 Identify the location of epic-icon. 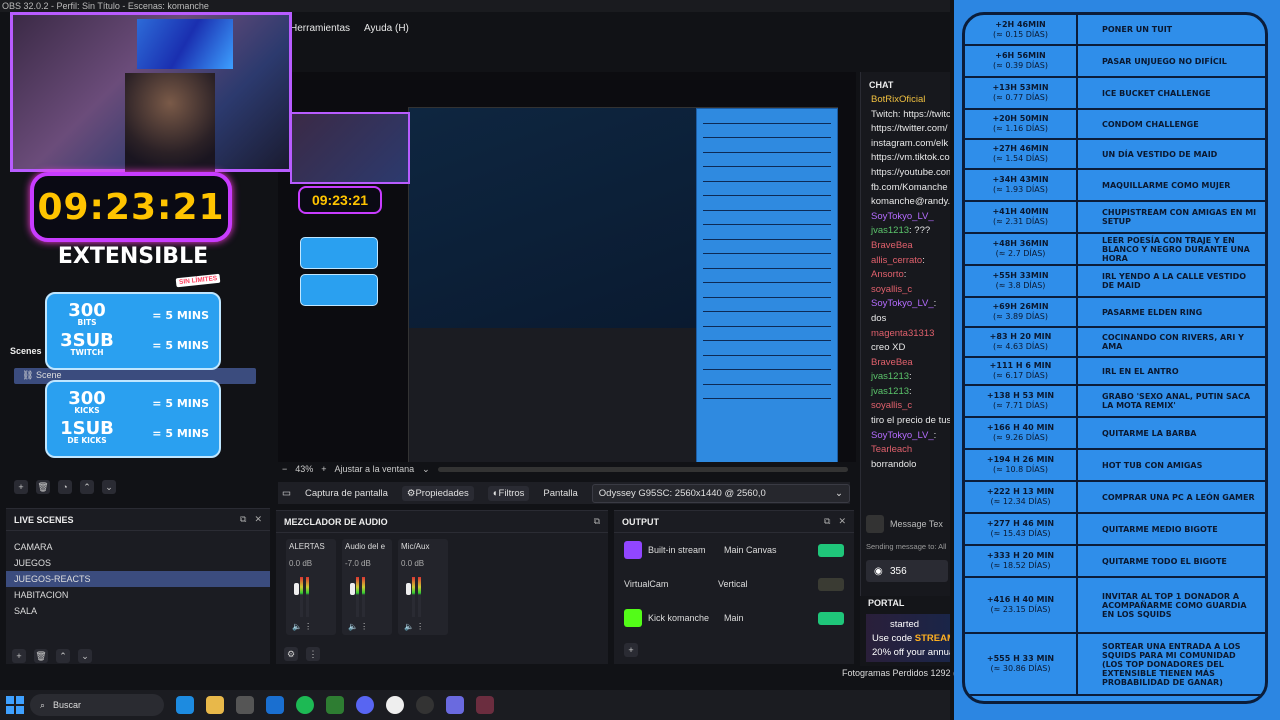
(485, 705).